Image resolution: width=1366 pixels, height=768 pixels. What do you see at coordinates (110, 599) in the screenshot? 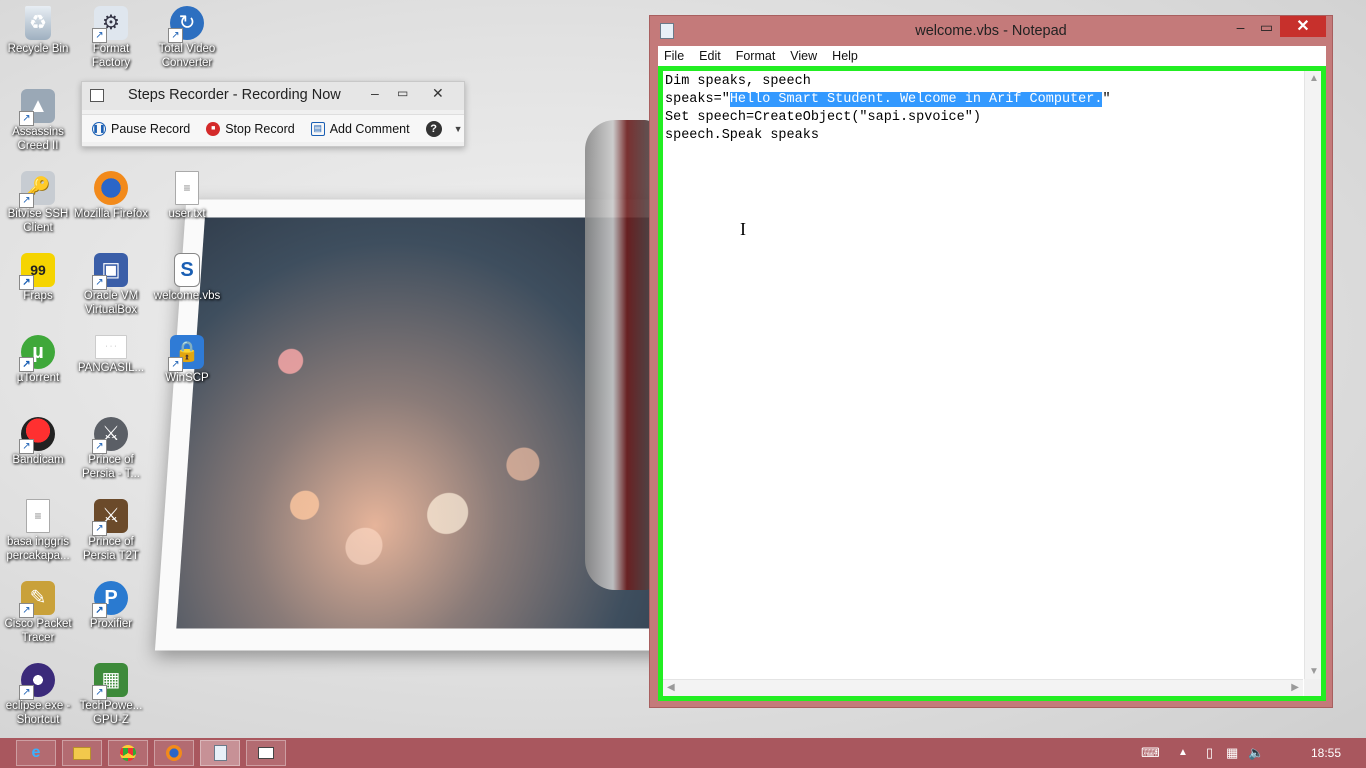
I see `proxifier-icon: P` at bounding box center [110, 599].